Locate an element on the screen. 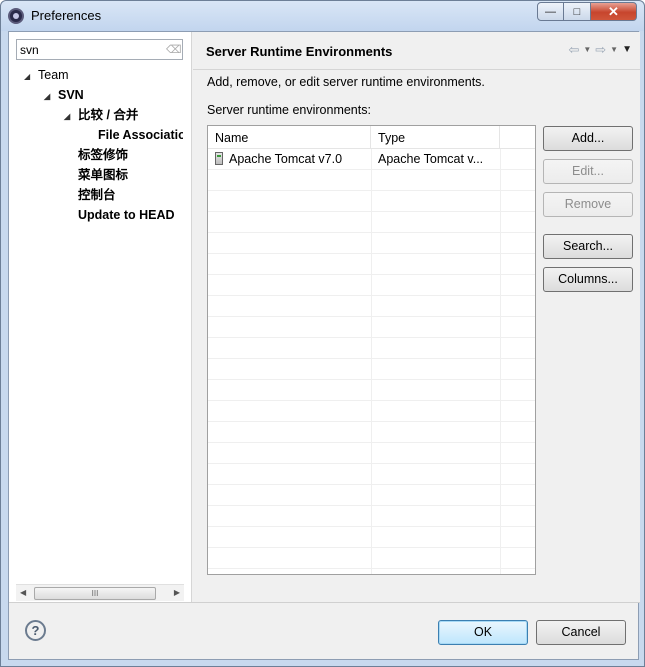  minimize-button: — is located at coordinates (550, 11).